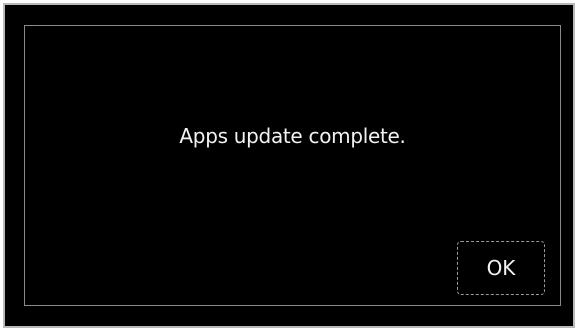  What do you see at coordinates (292, 136) in the screenshot?
I see `dialog-message: Apps update complete.` at bounding box center [292, 136].